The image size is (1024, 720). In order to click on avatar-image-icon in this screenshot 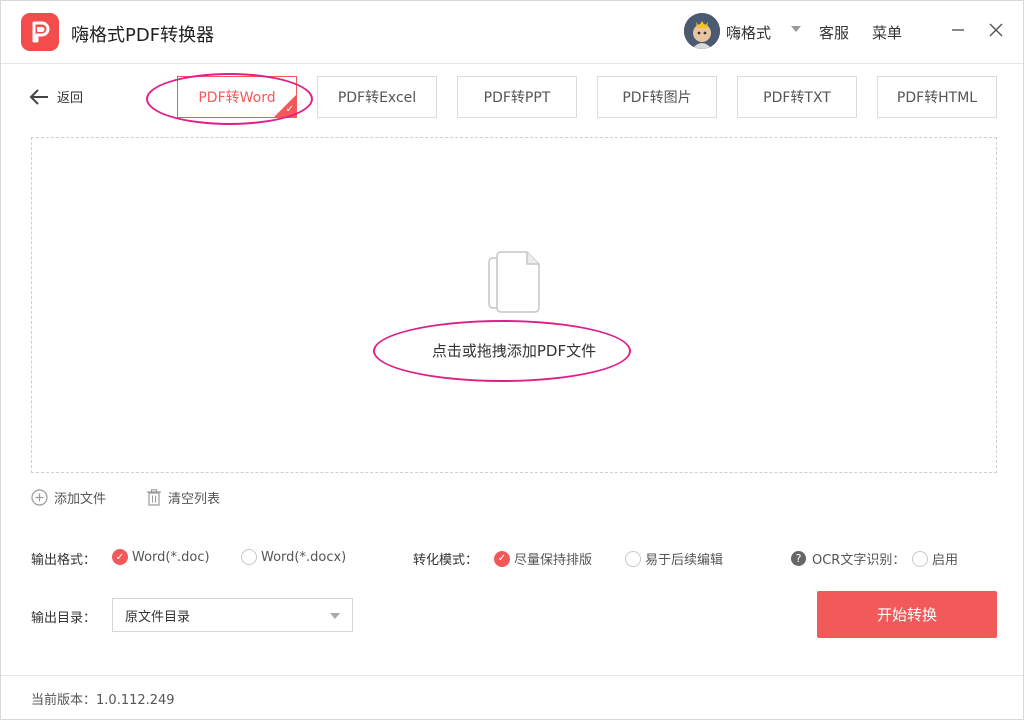, I will do `click(702, 31)`.